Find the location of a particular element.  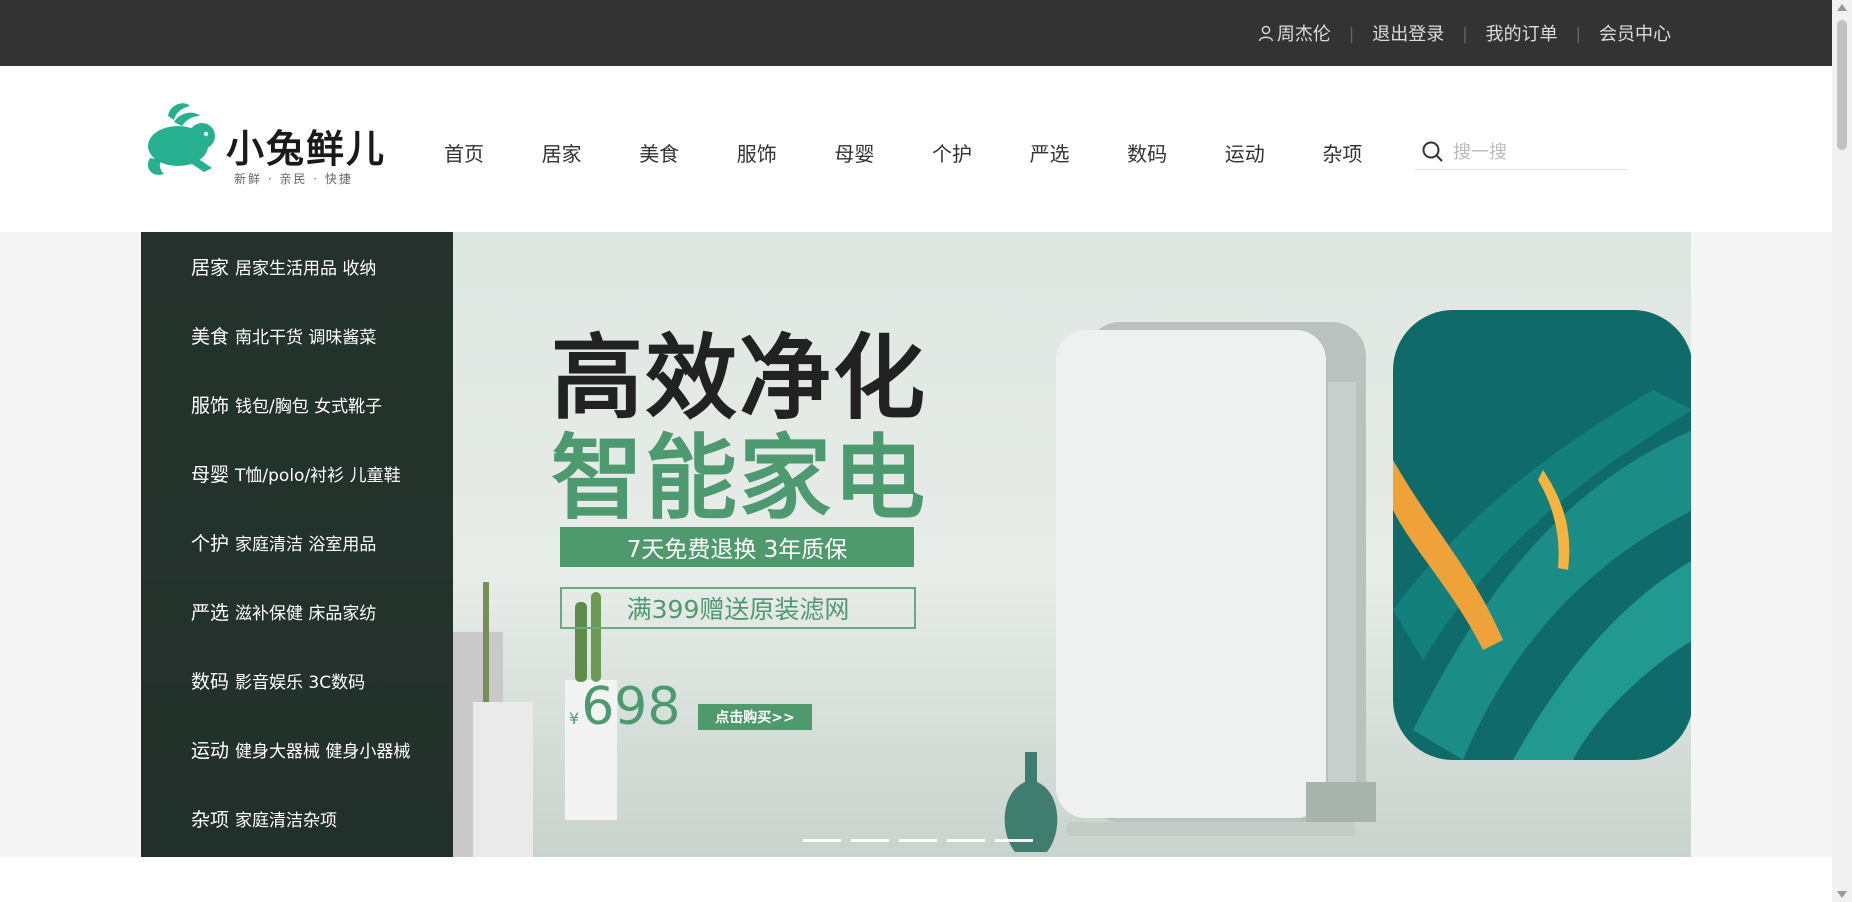

category-item-personal-care: 个护 家庭清洁 浴室用品 is located at coordinates (297, 542).